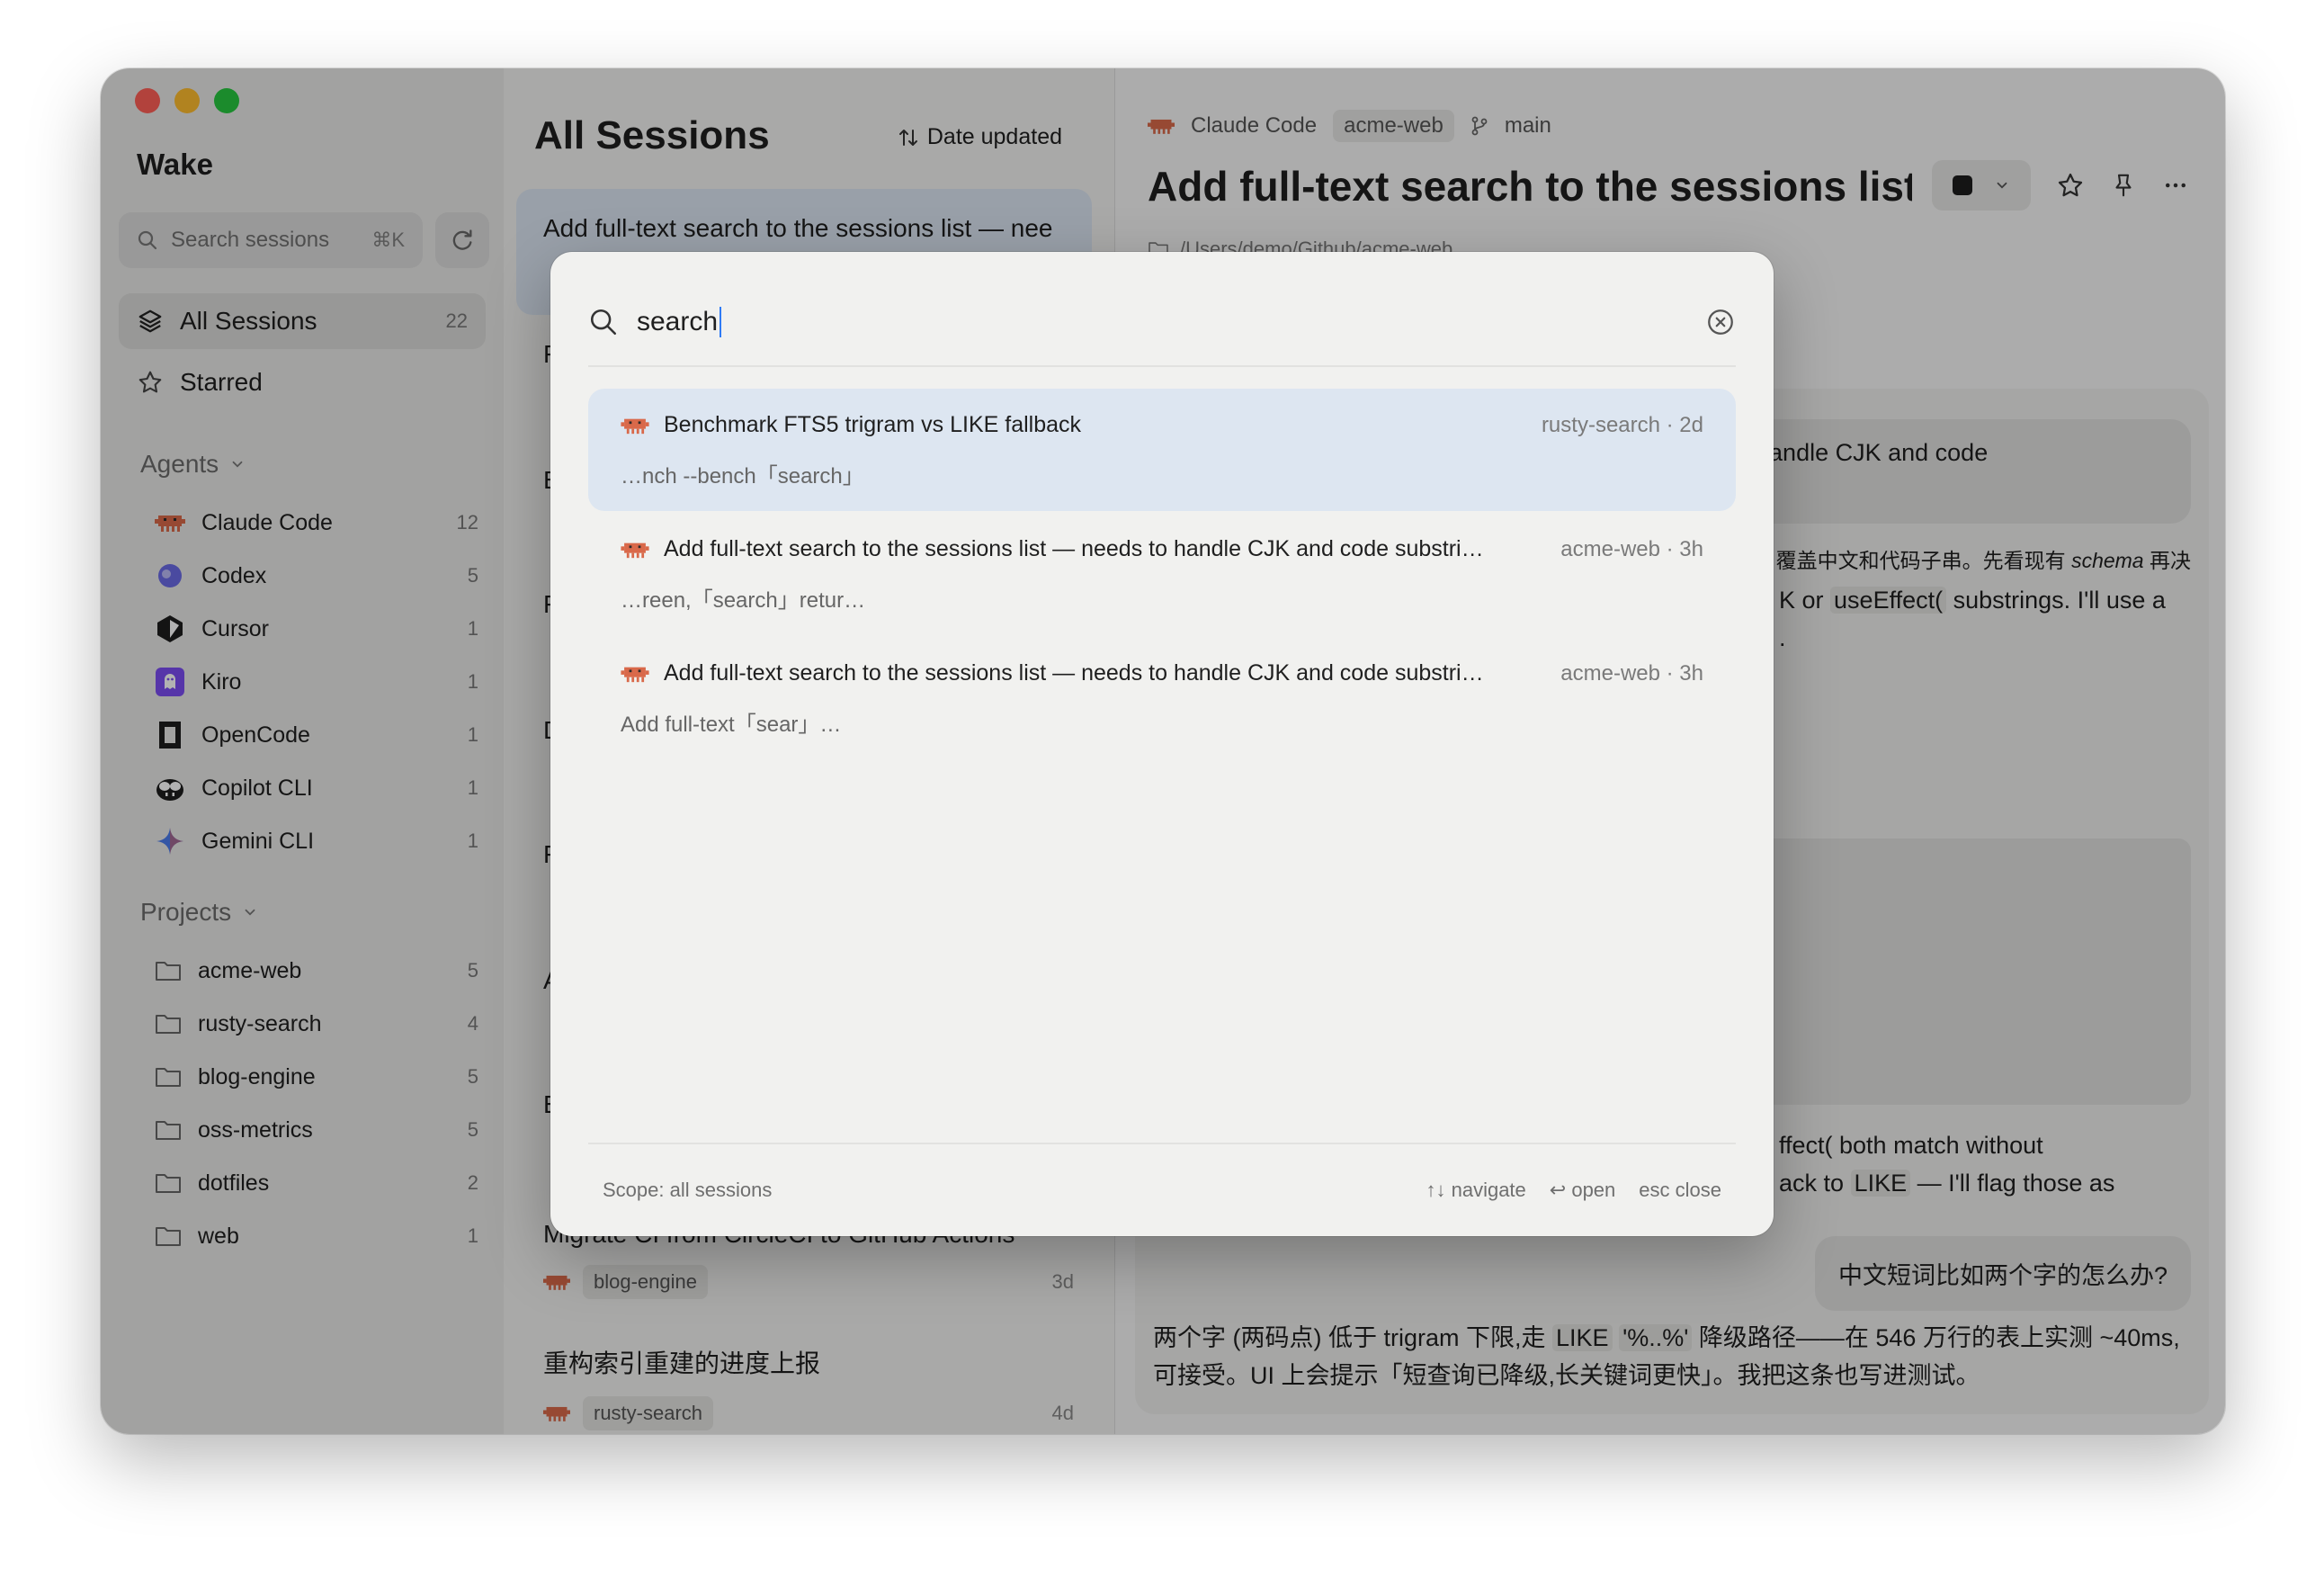 The height and width of the screenshot is (1569, 2324). I want to click on clear-icon, so click(1720, 322).